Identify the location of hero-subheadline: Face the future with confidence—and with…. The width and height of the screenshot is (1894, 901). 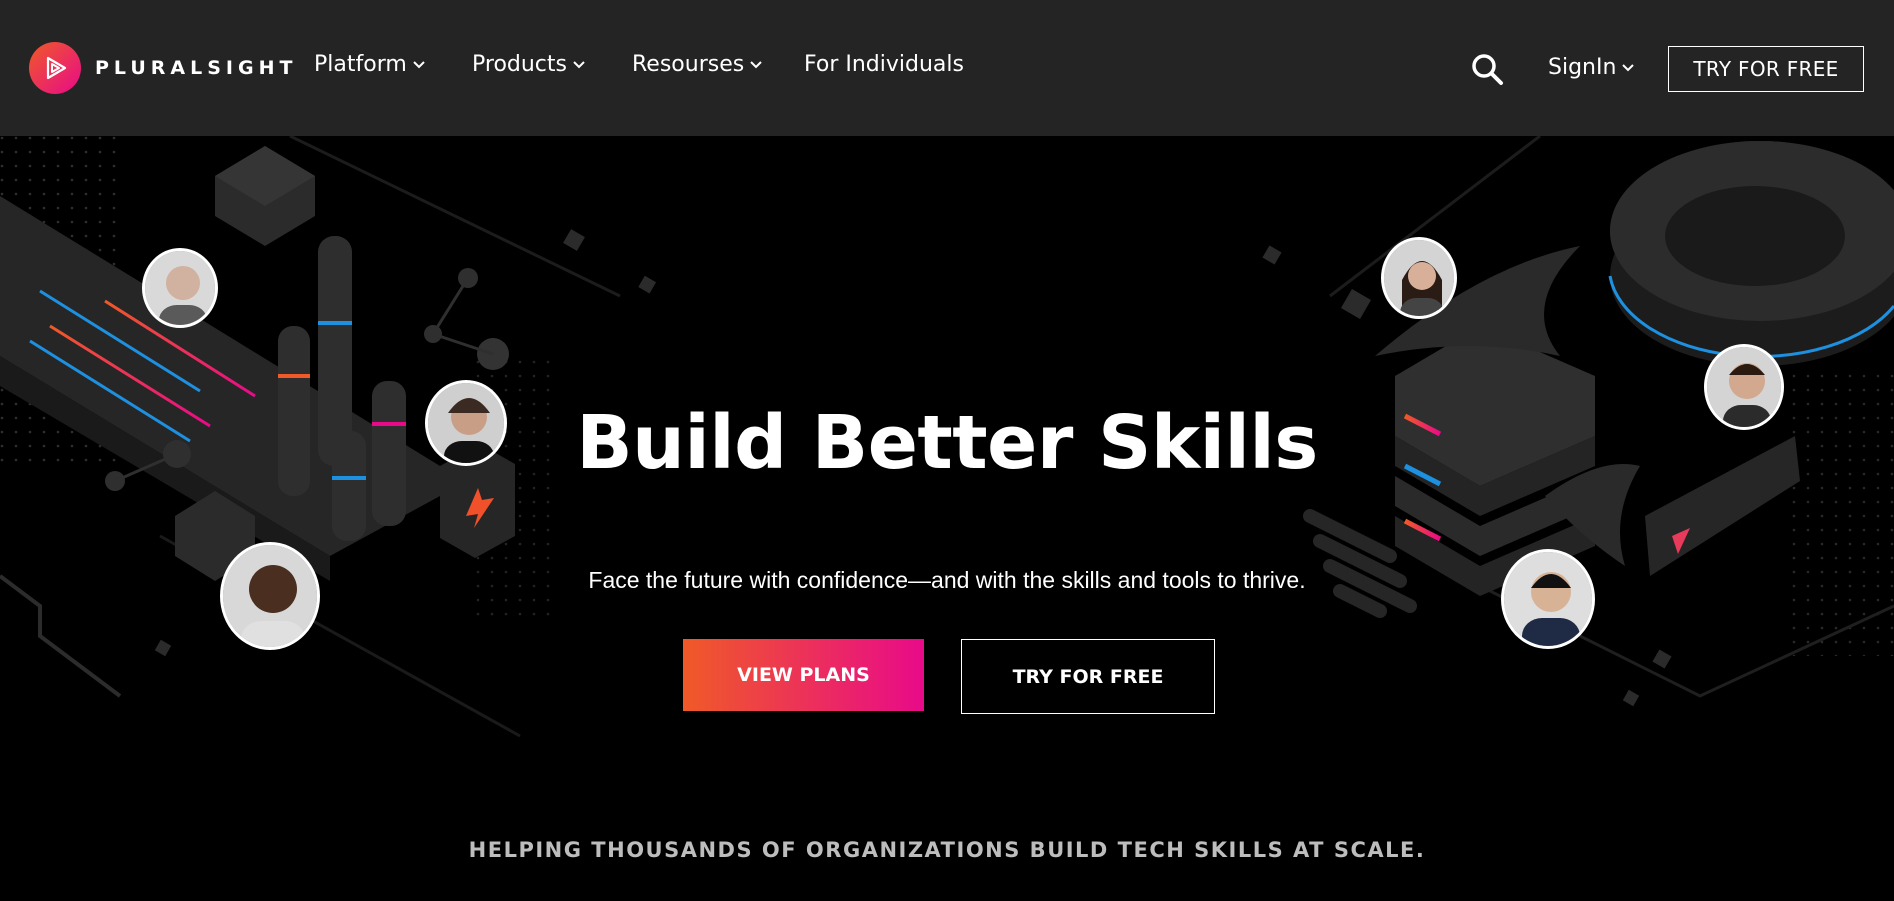
(947, 580).